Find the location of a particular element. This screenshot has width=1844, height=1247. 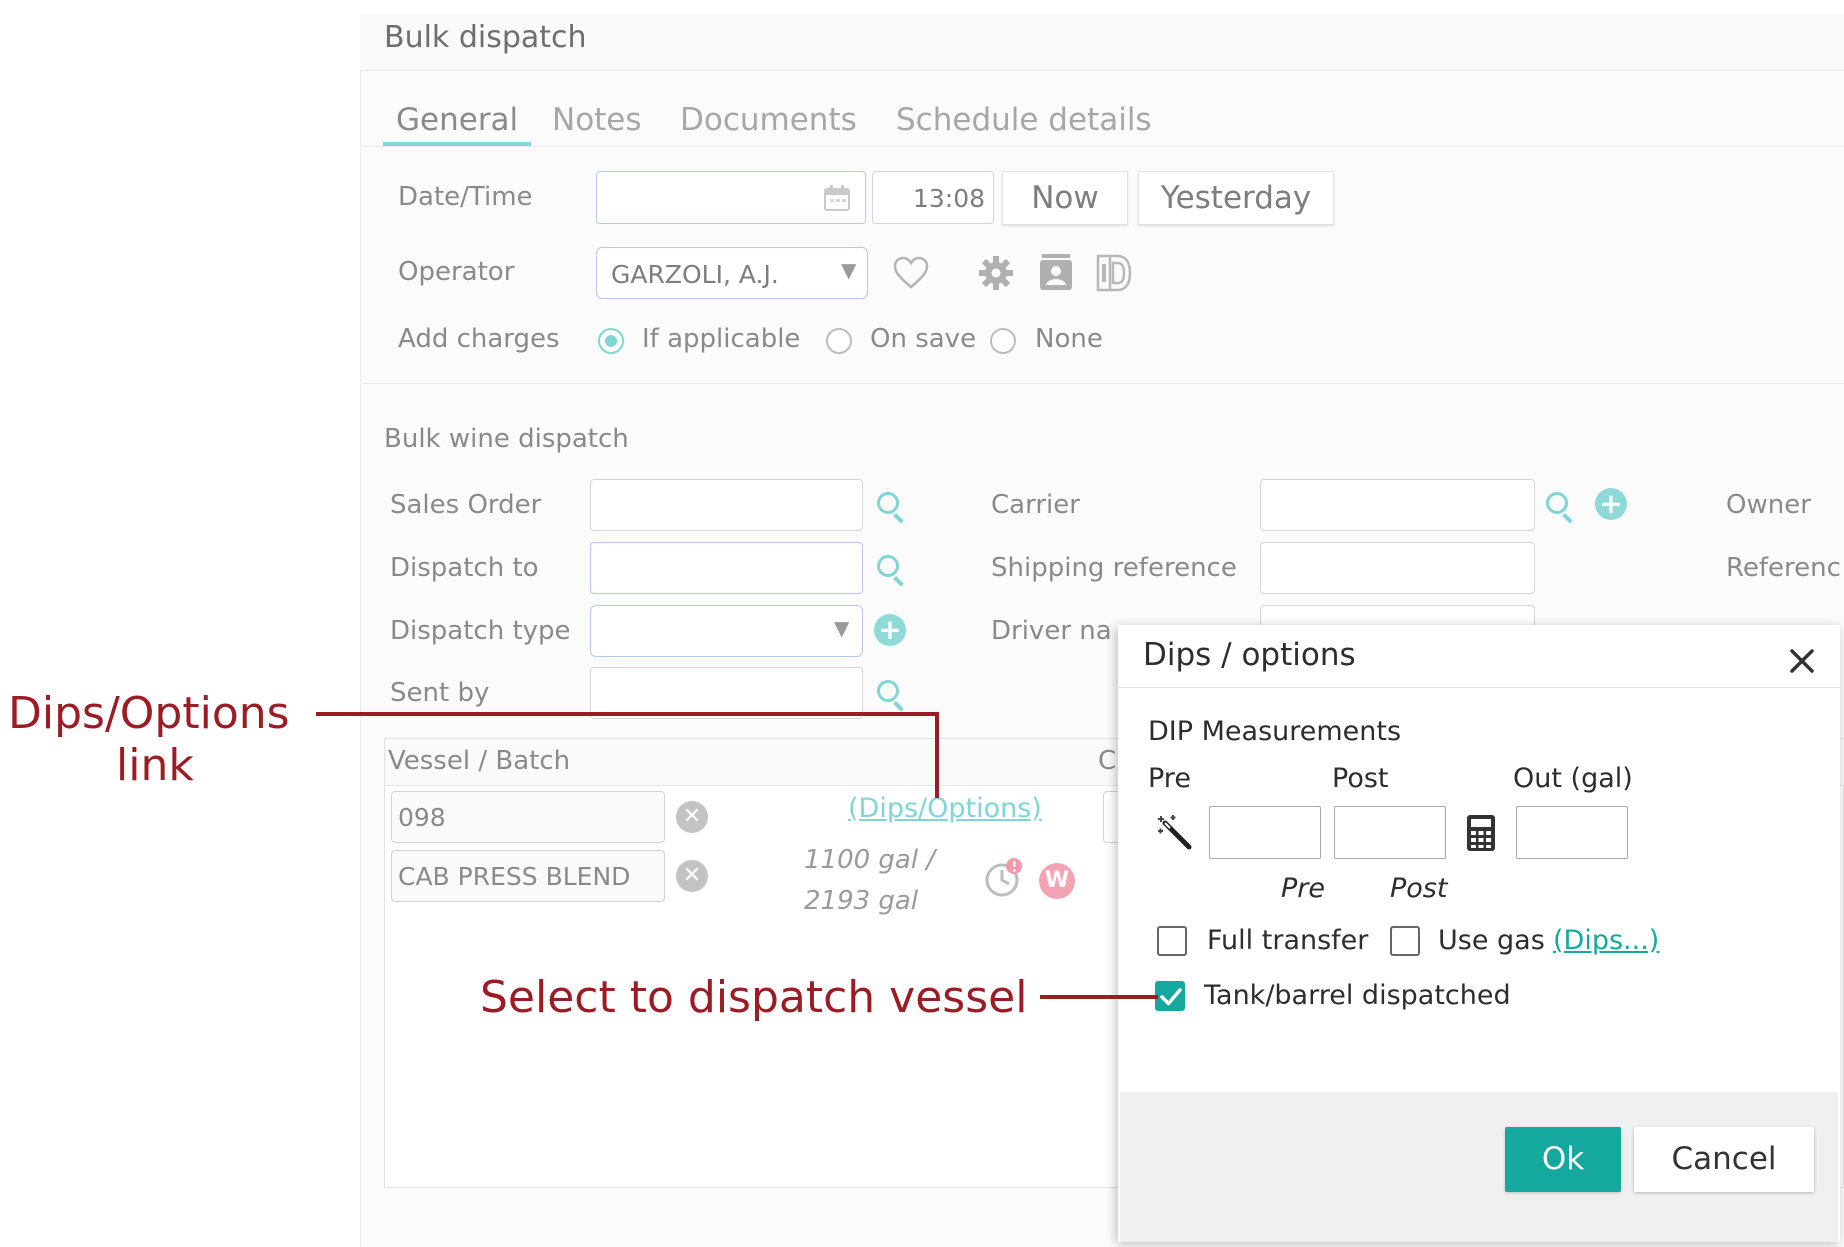

tank-dispatched-checkbox is located at coordinates (1170, 996).